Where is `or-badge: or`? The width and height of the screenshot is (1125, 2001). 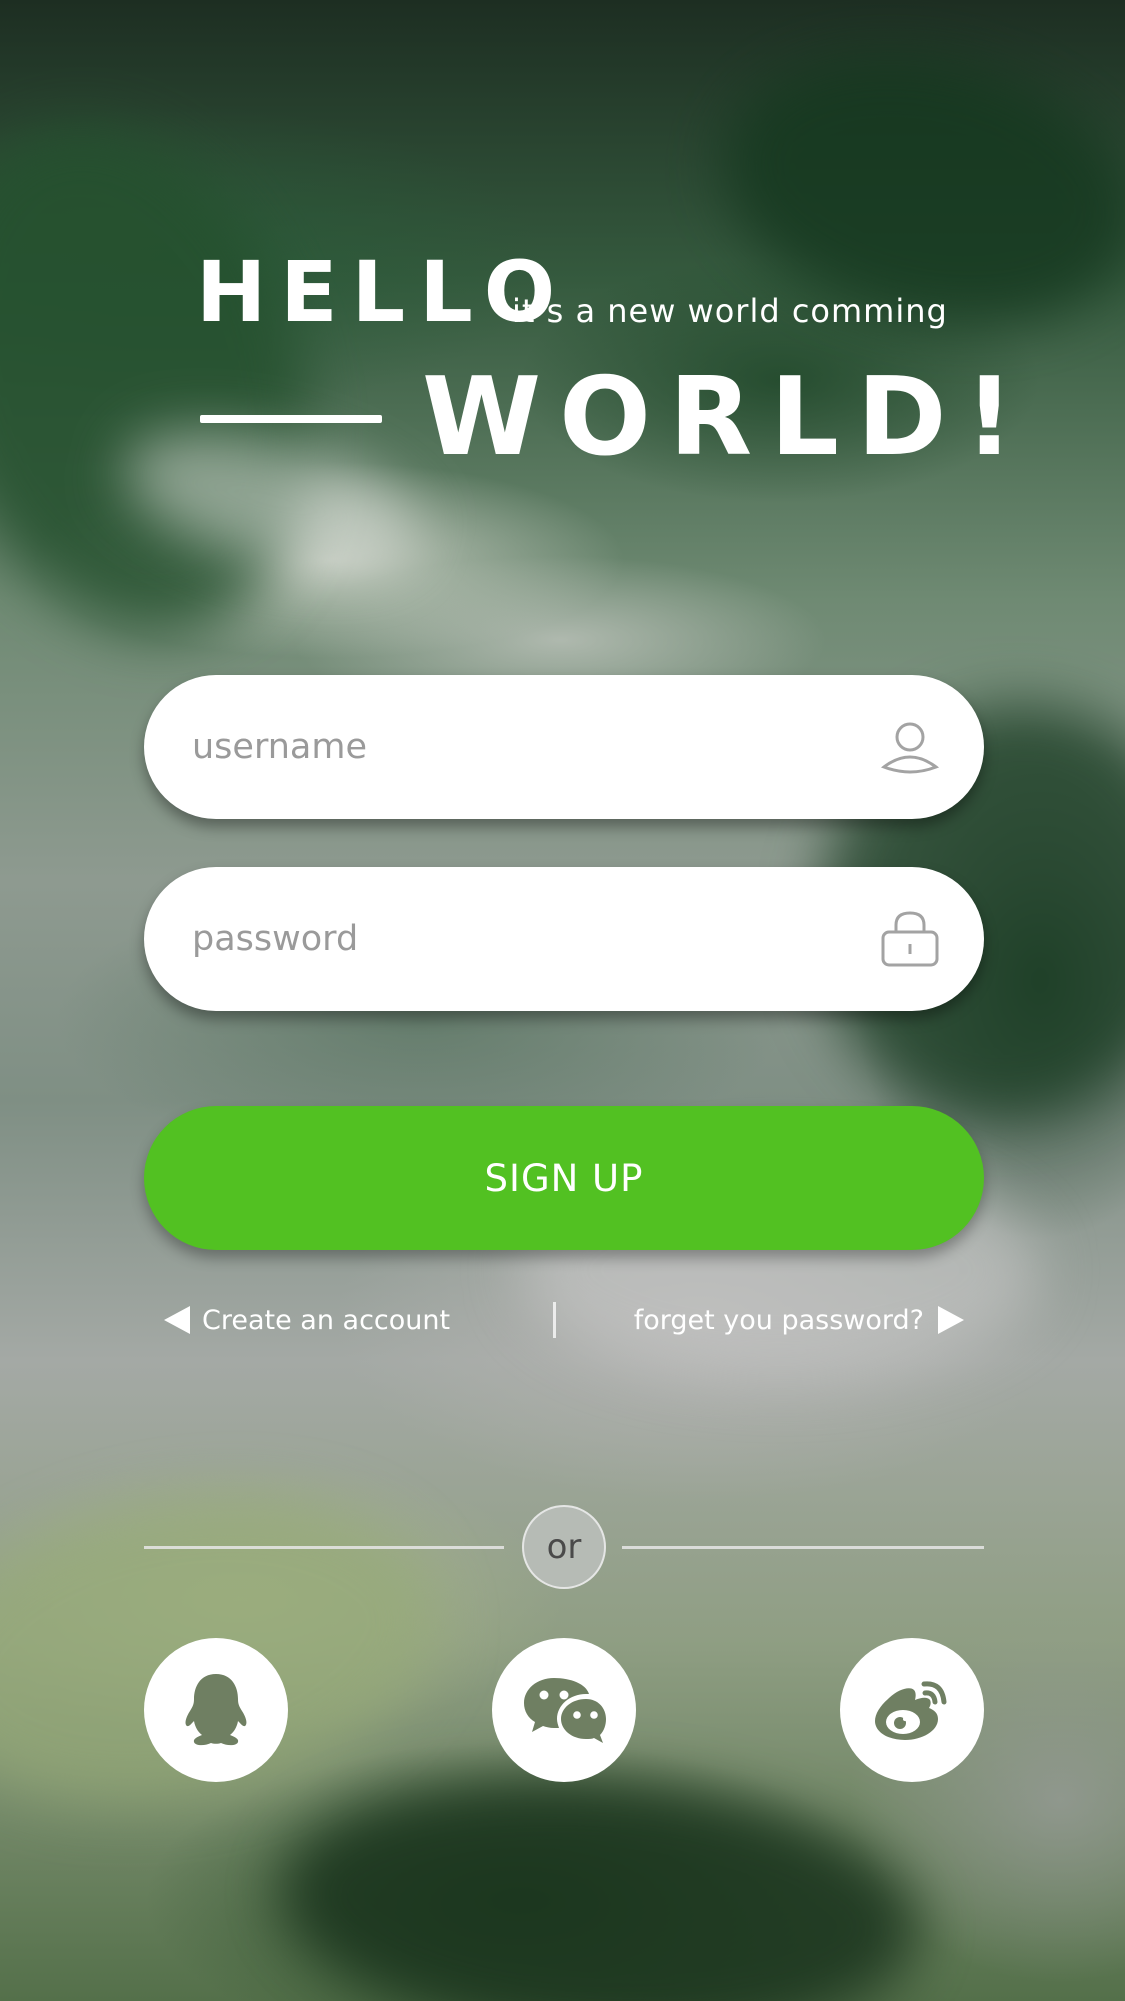
or-badge: or is located at coordinates (564, 1547).